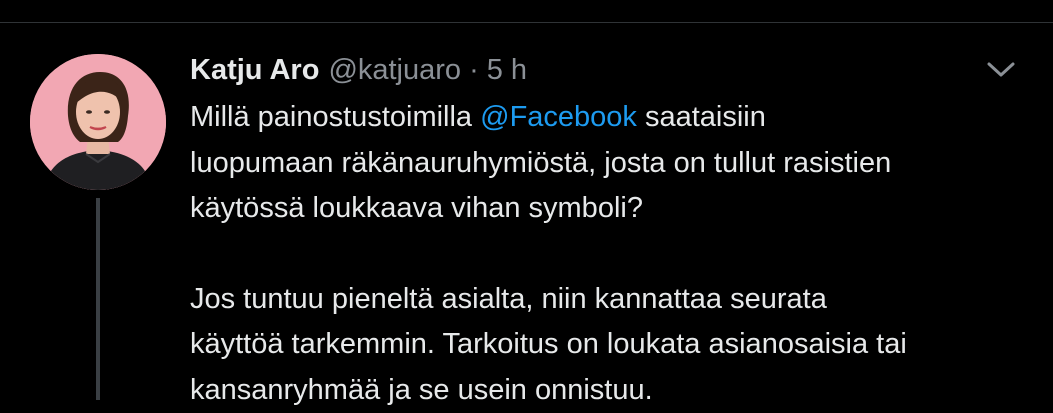 This screenshot has width=1053, height=413. I want to click on author-display-name: Katju Aro, so click(254, 70).